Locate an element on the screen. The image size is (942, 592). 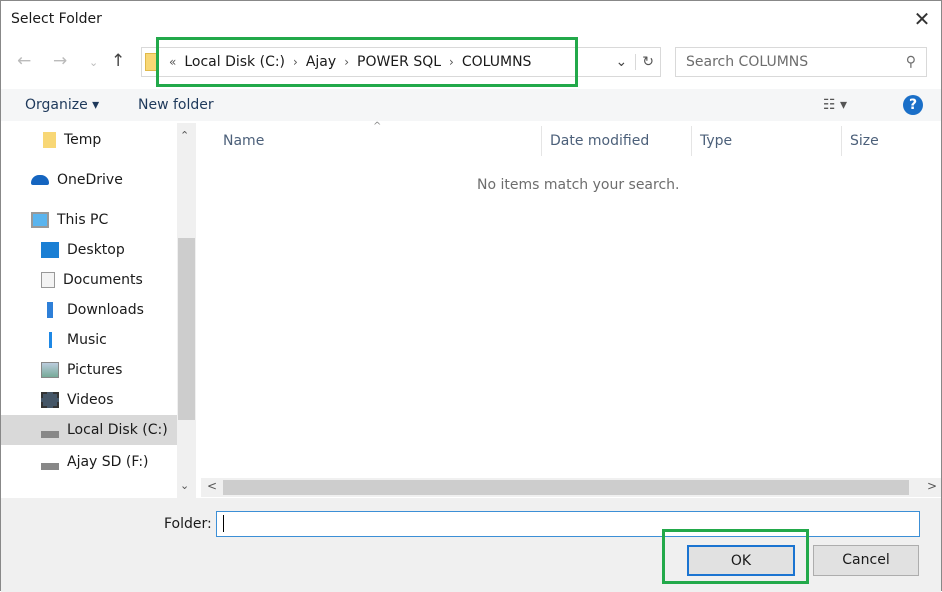
sidebar-item-label: Documents is located at coordinates (103, 280).